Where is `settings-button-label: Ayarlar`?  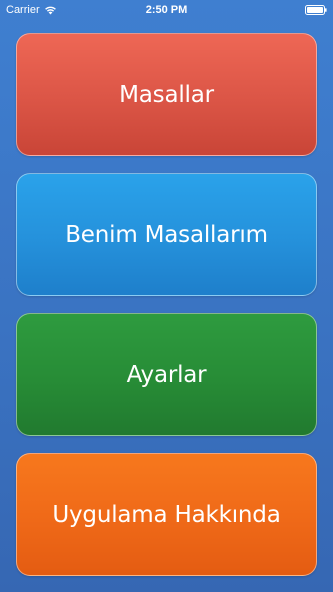 settings-button-label: Ayarlar is located at coordinates (166, 374).